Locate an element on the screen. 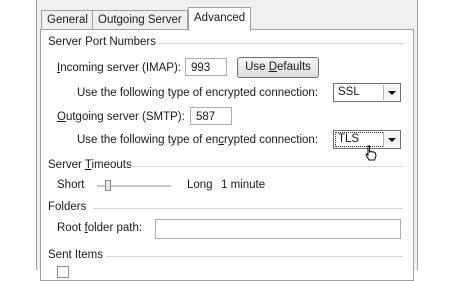 The image size is (450, 281). outgoing-encryption-value: TLS is located at coordinates (349, 139).